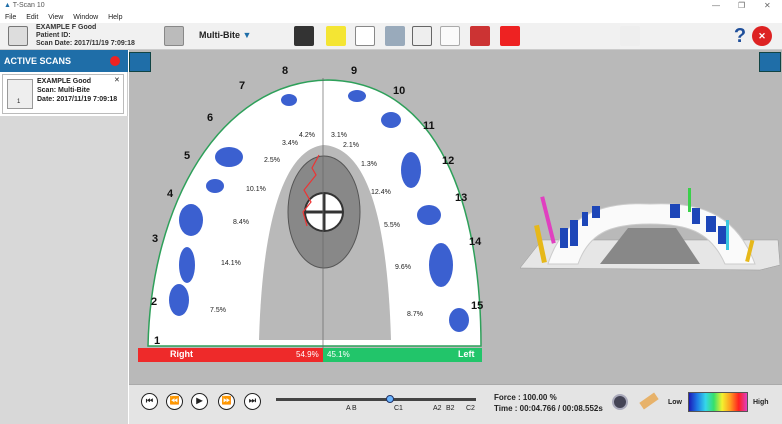 The image size is (782, 424). Describe the element at coordinates (155, 239) in the screenshot. I see `tooth-number-3: 3` at that location.